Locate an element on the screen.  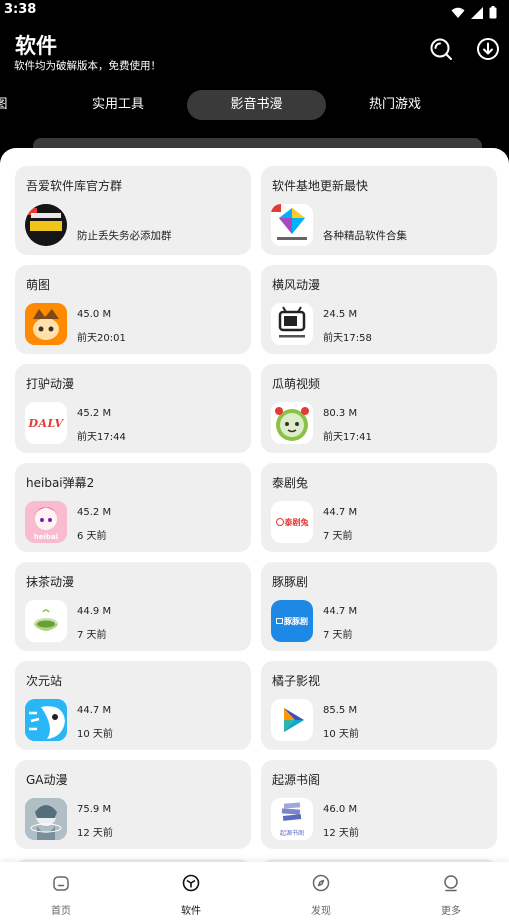
category-tabs: 图 实用工具 影音书漫 热门游戏 is located at coordinates (254, 105).